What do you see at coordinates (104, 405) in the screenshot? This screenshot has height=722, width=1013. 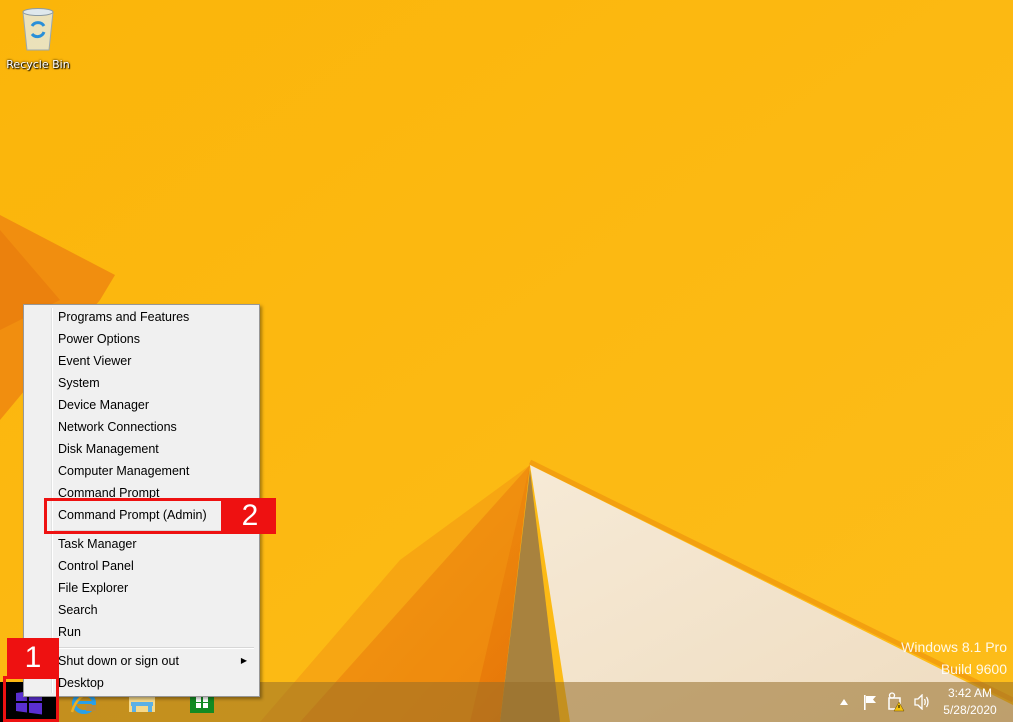 I see `menu-item-label: Device Manager` at bounding box center [104, 405].